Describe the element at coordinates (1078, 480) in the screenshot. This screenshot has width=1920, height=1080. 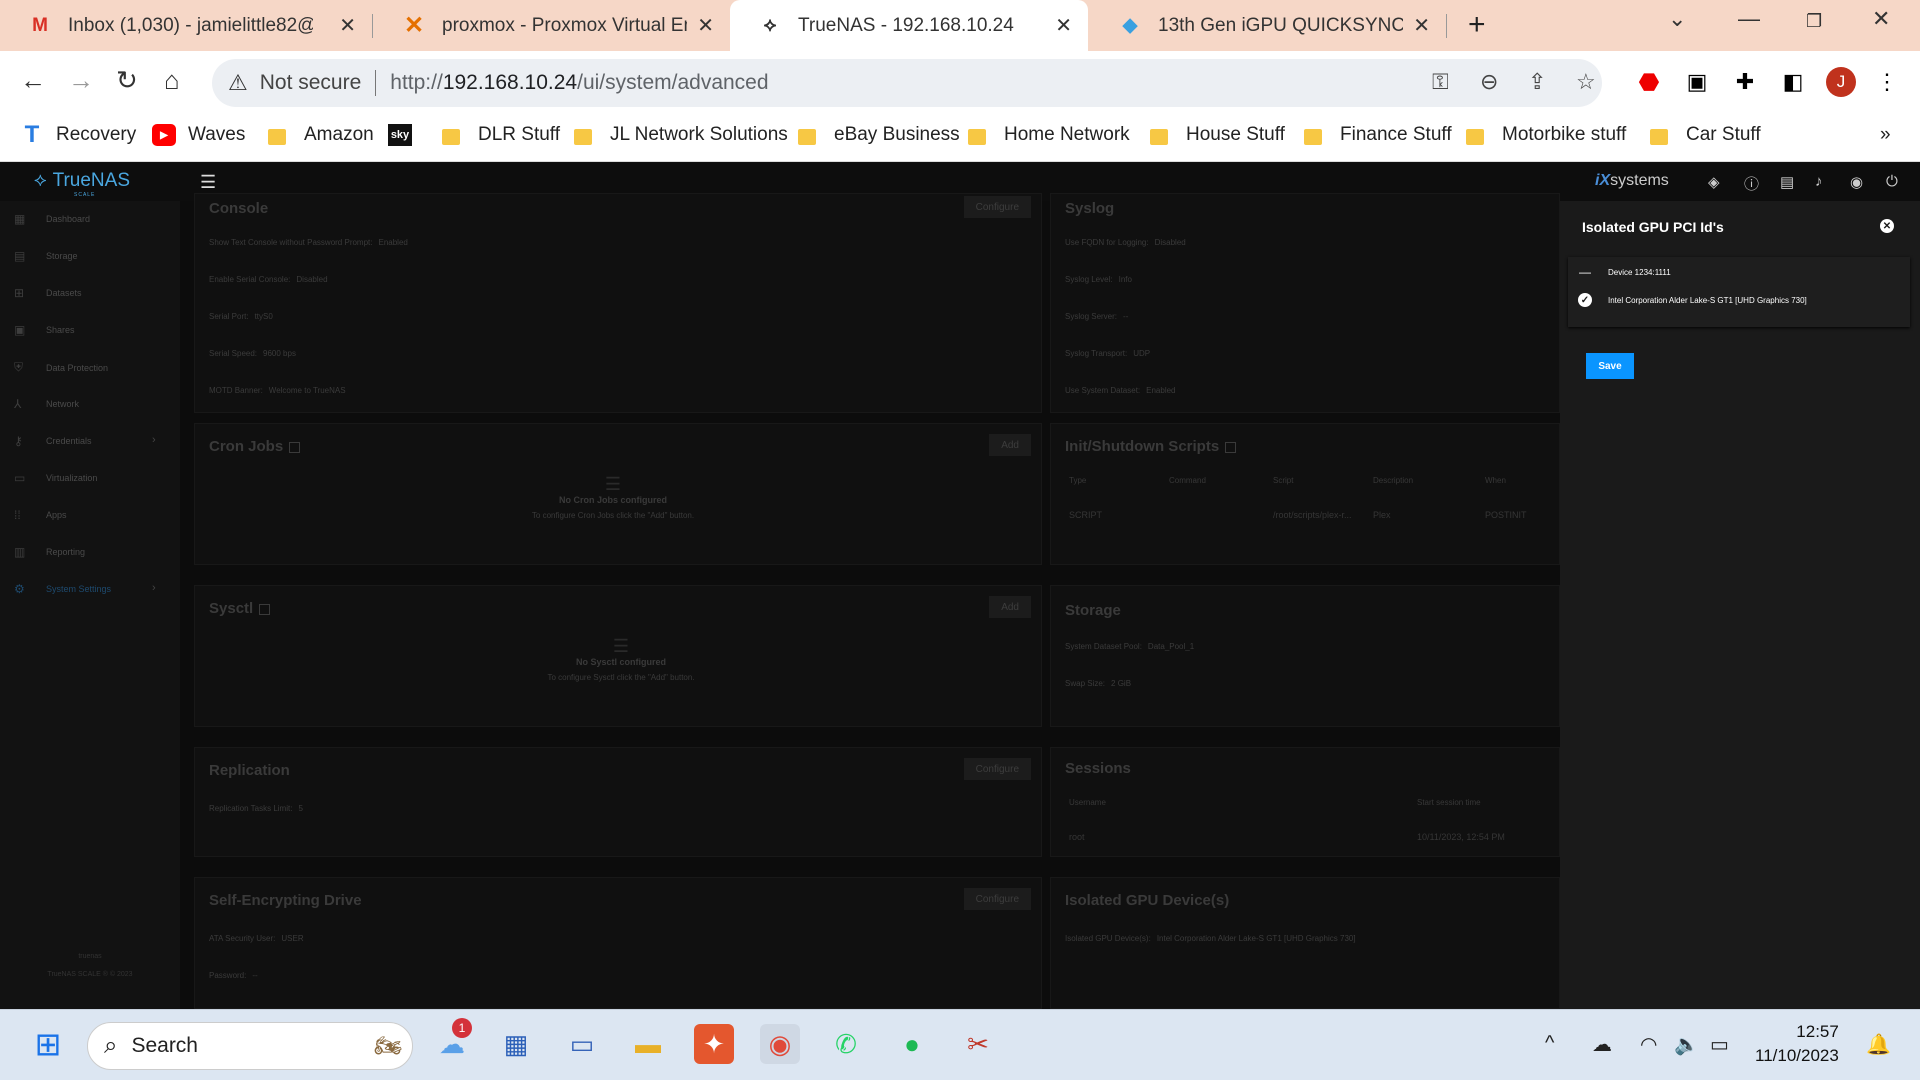
I see `column-header: Type` at that location.